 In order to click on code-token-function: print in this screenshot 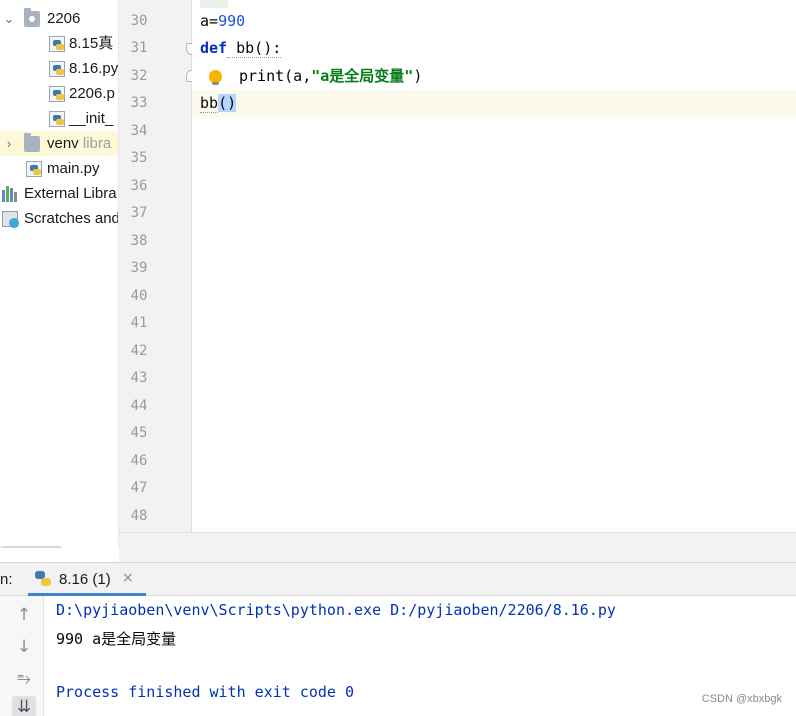, I will do `click(262, 76)`.